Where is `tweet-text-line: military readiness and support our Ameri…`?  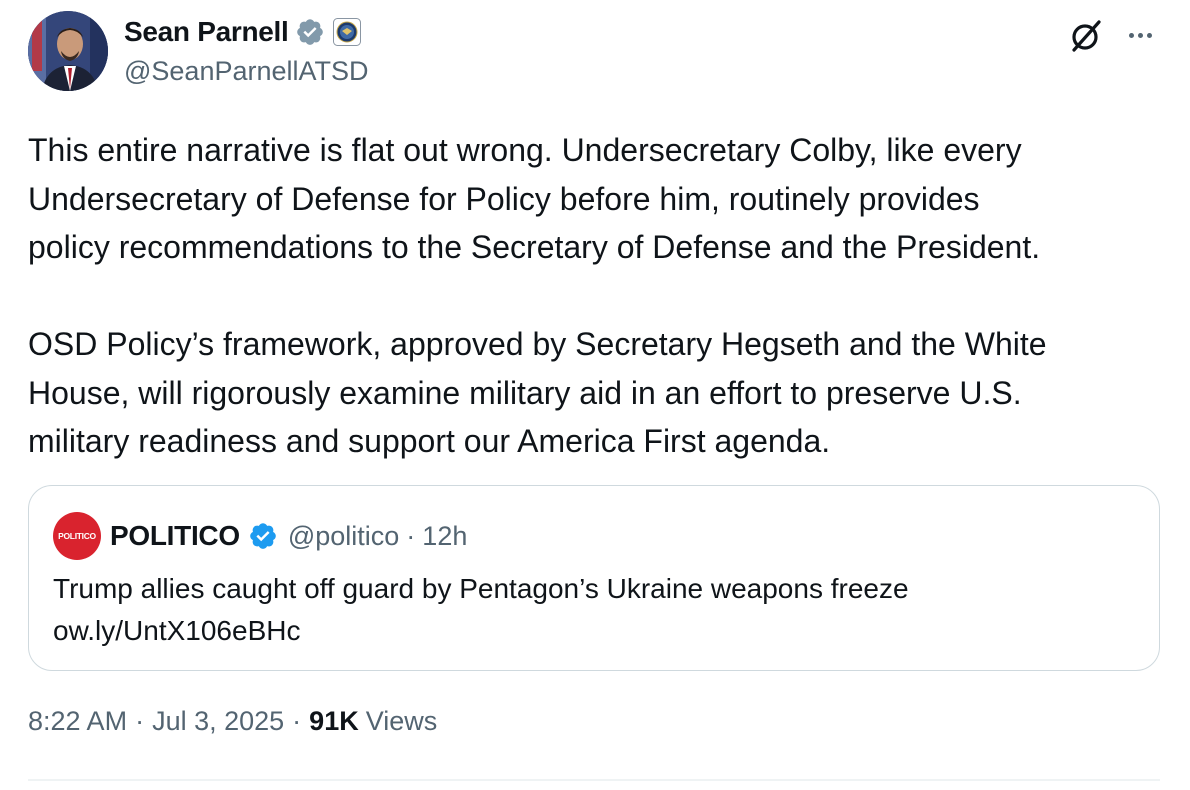
tweet-text-line: military readiness and support our Ameri… is located at coordinates (429, 441).